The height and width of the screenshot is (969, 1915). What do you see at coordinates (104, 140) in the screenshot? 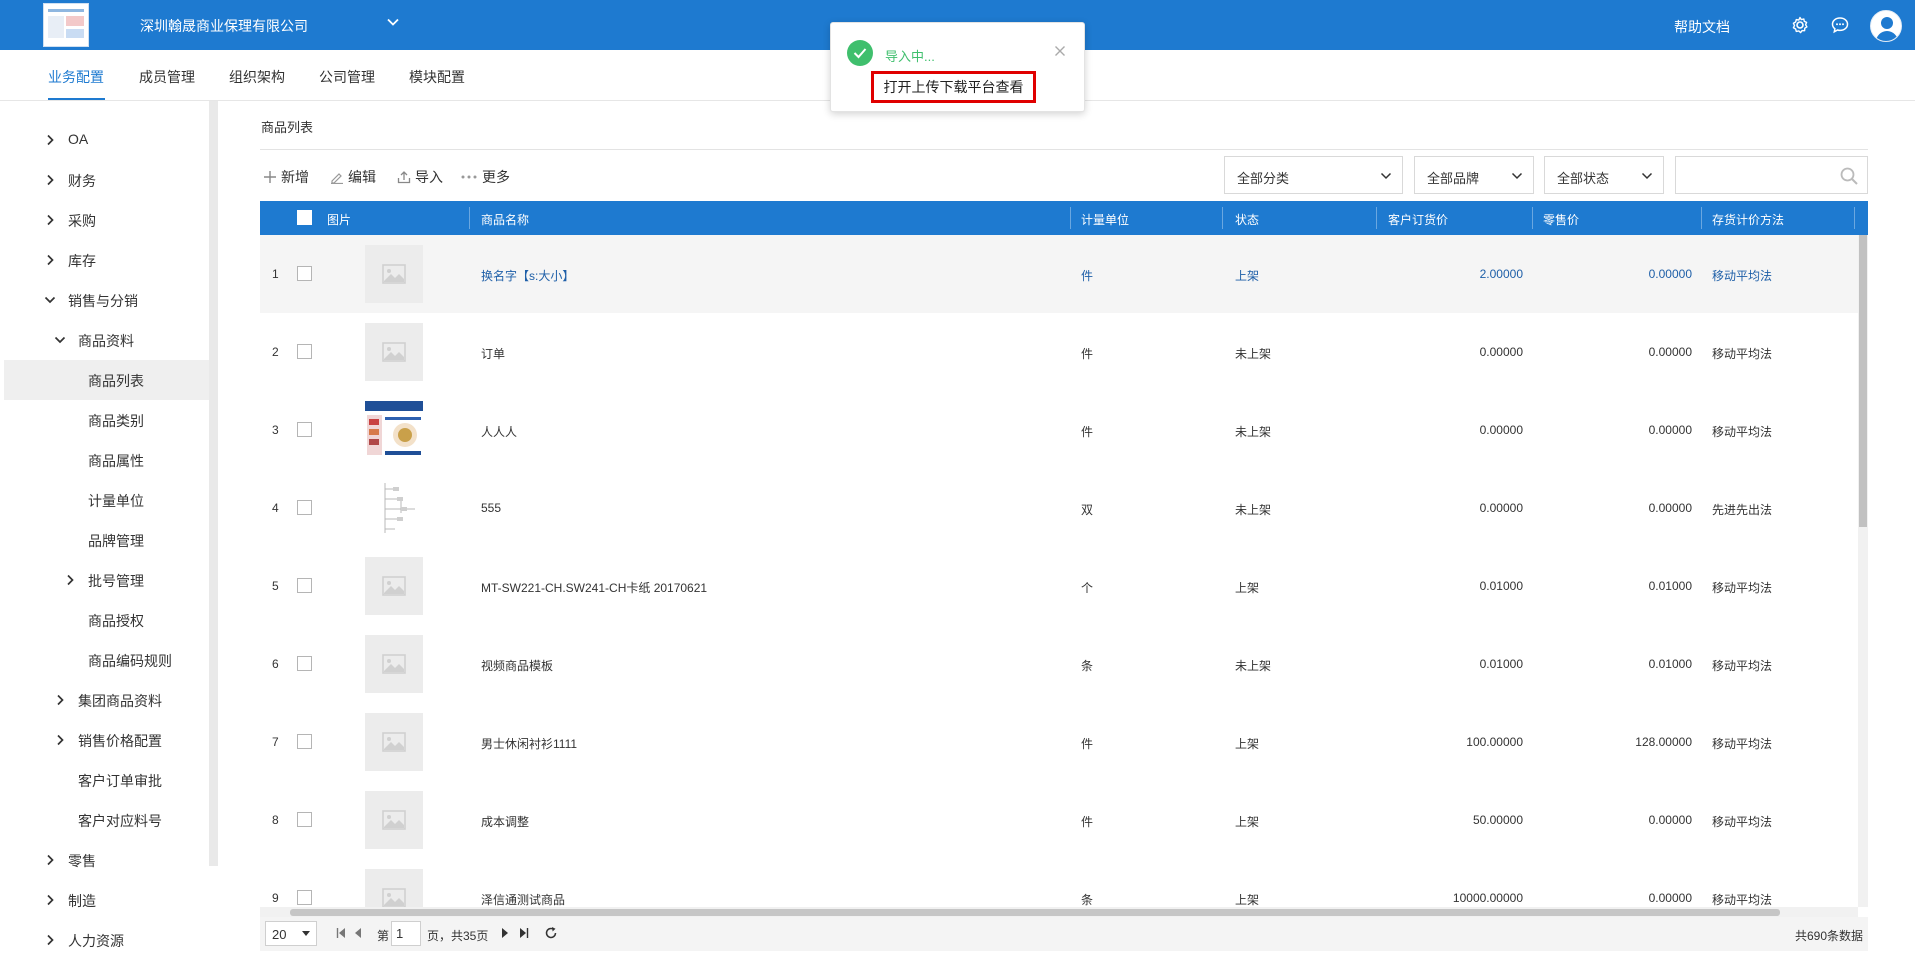
I see `sidebar-item-0: OA` at bounding box center [104, 140].